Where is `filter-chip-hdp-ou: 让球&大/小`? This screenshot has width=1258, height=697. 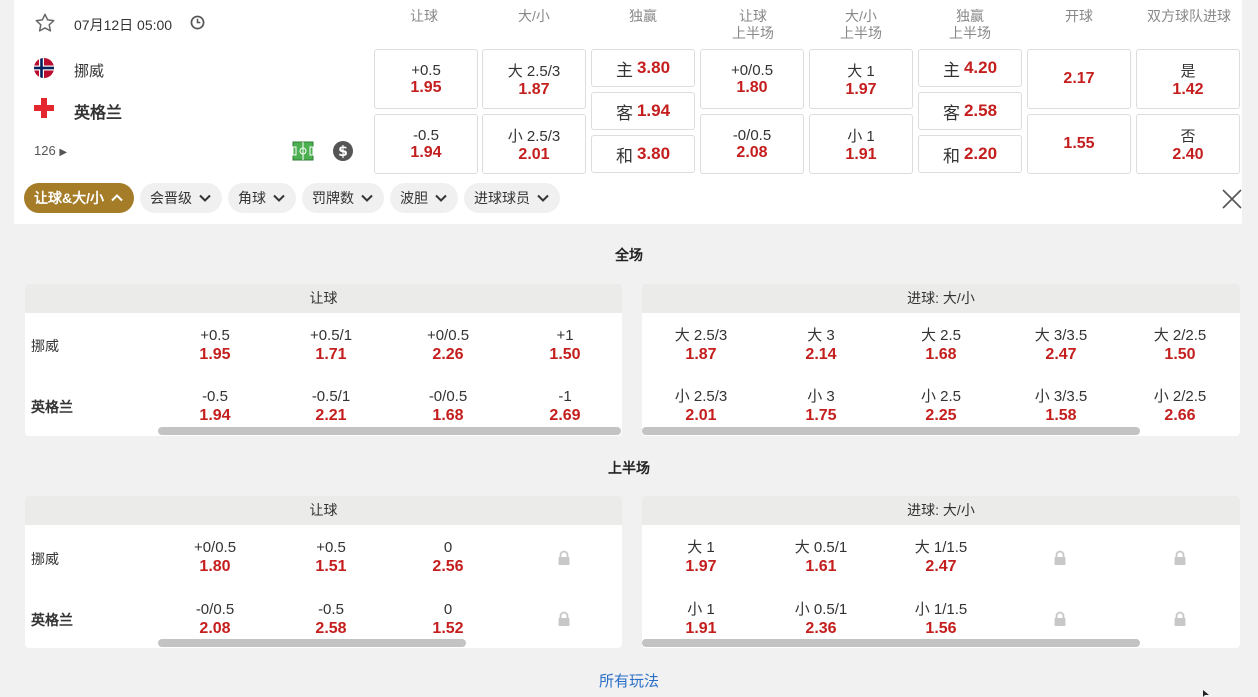 filter-chip-hdp-ou: 让球&大/小 is located at coordinates (79, 198).